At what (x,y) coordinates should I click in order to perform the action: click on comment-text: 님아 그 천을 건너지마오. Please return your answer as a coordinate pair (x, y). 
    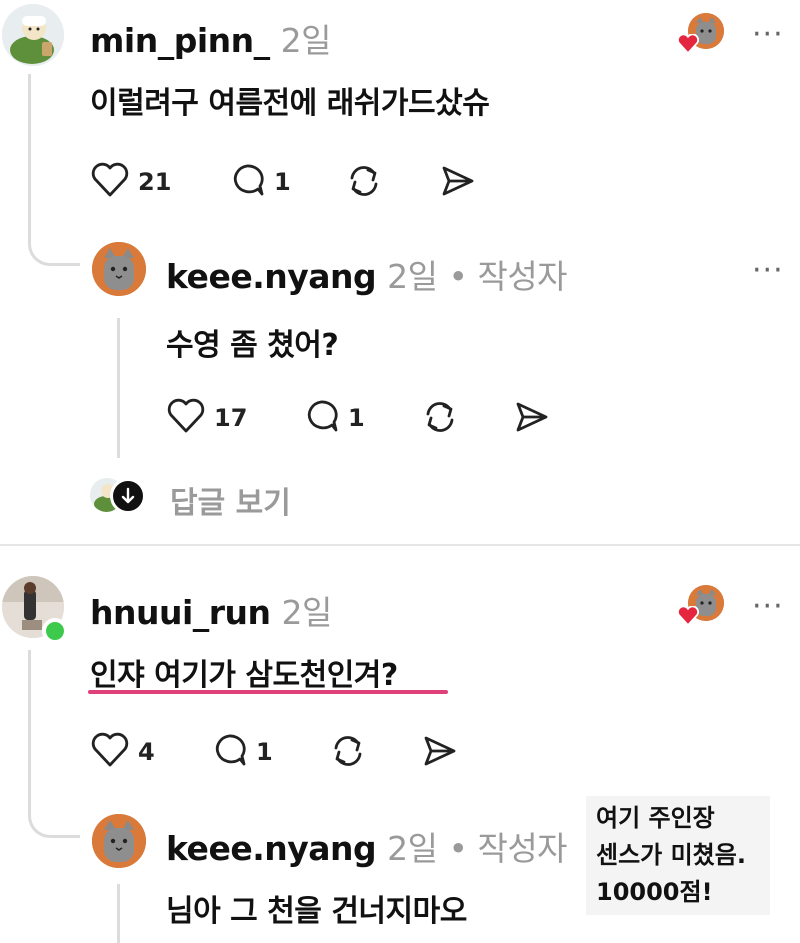
    Looking at the image, I should click on (316, 911).